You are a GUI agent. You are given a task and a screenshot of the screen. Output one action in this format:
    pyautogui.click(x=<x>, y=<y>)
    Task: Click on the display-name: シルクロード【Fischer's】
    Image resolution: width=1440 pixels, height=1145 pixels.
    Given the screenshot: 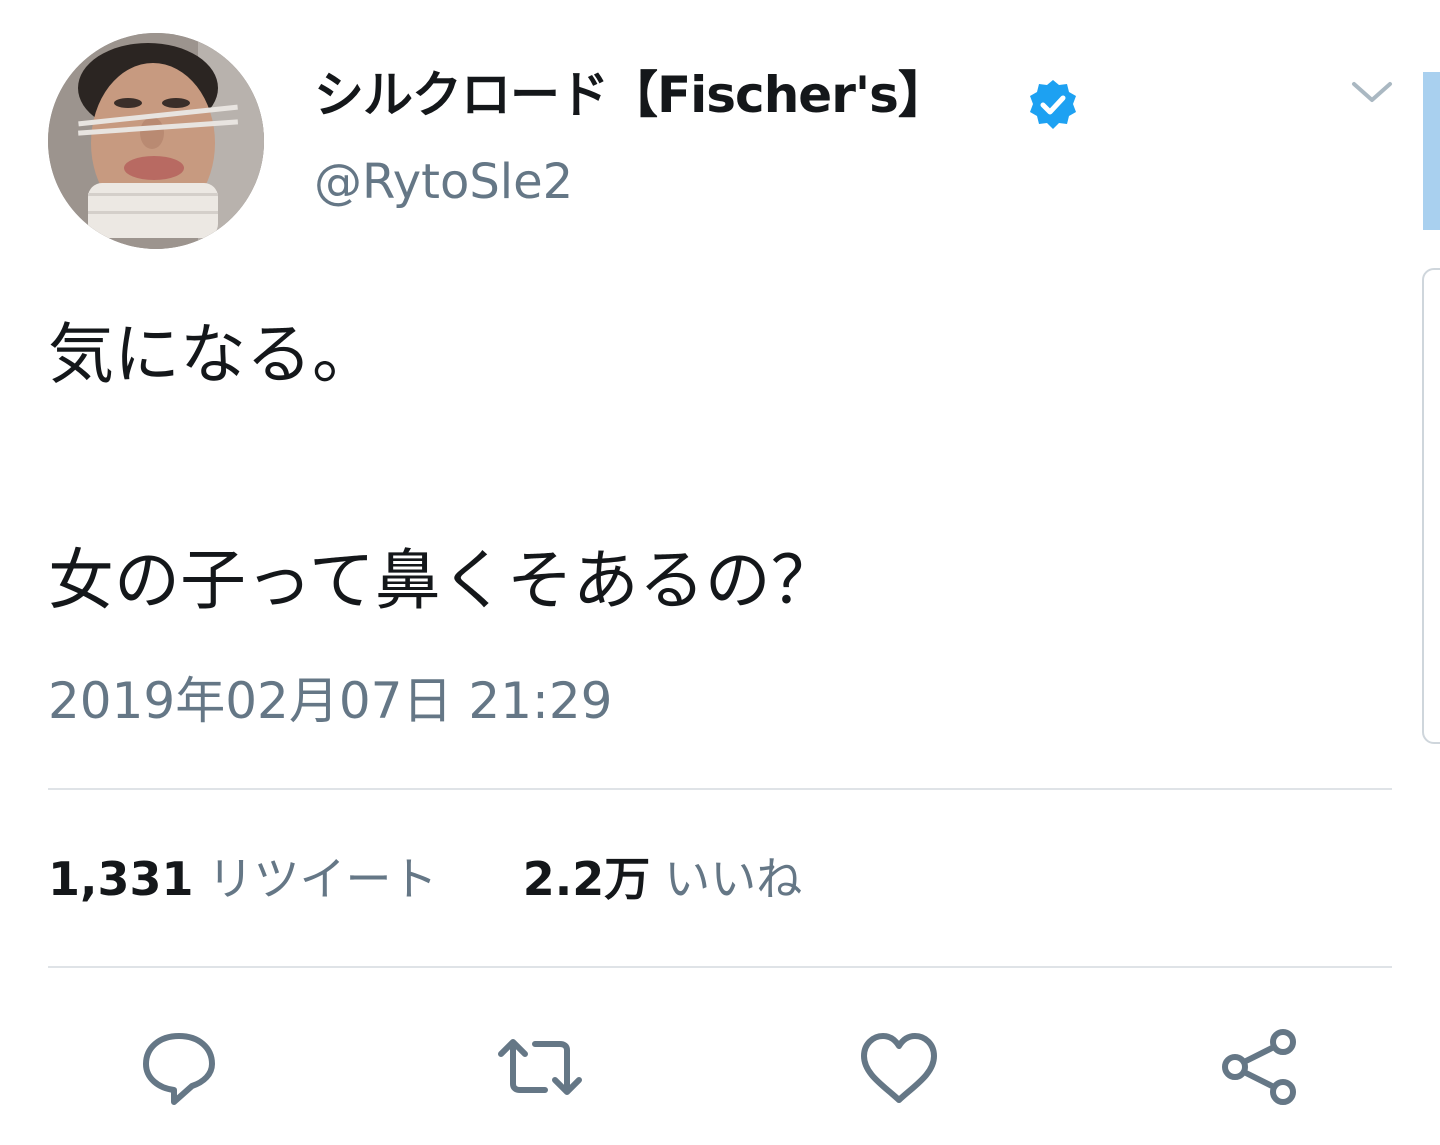 What is the action you would take?
    pyautogui.click(x=631, y=95)
    